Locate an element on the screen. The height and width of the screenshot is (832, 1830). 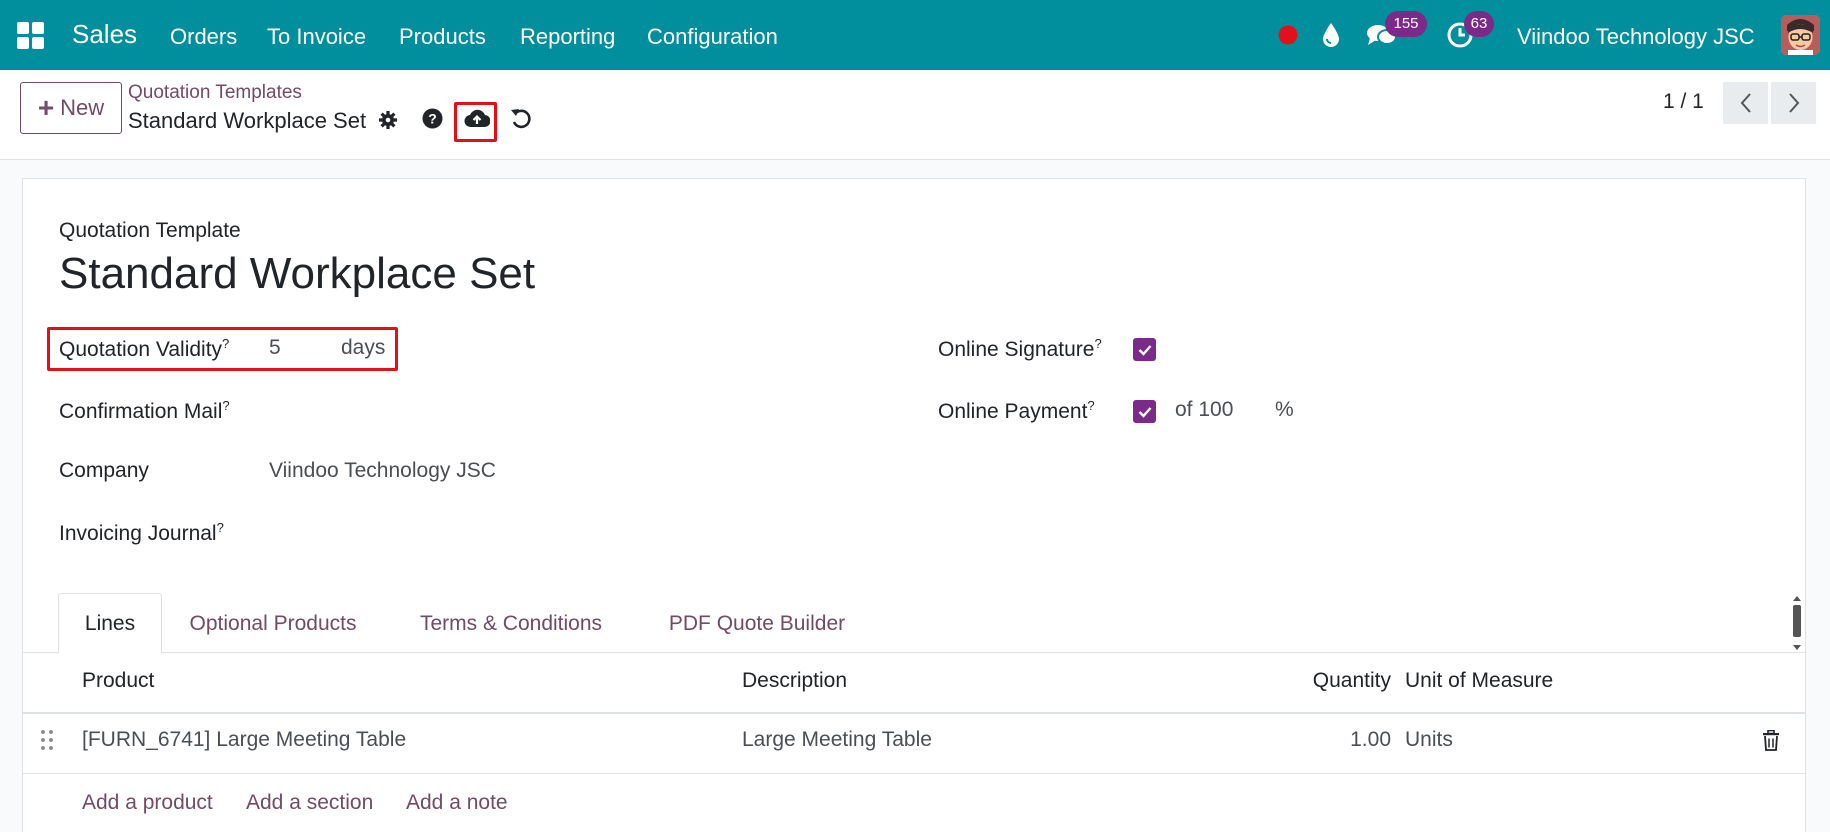
quotation-validity-unit: days is located at coordinates (363, 347).